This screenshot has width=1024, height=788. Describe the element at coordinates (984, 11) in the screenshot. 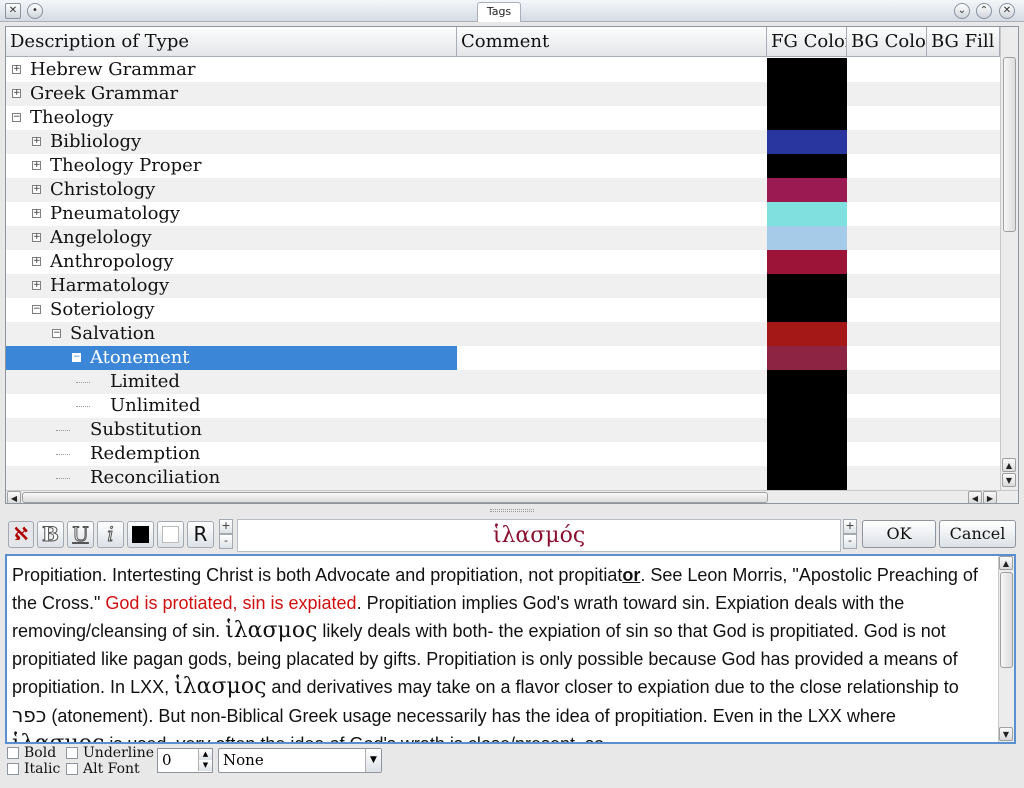

I see `maximize-button: ⌃` at that location.